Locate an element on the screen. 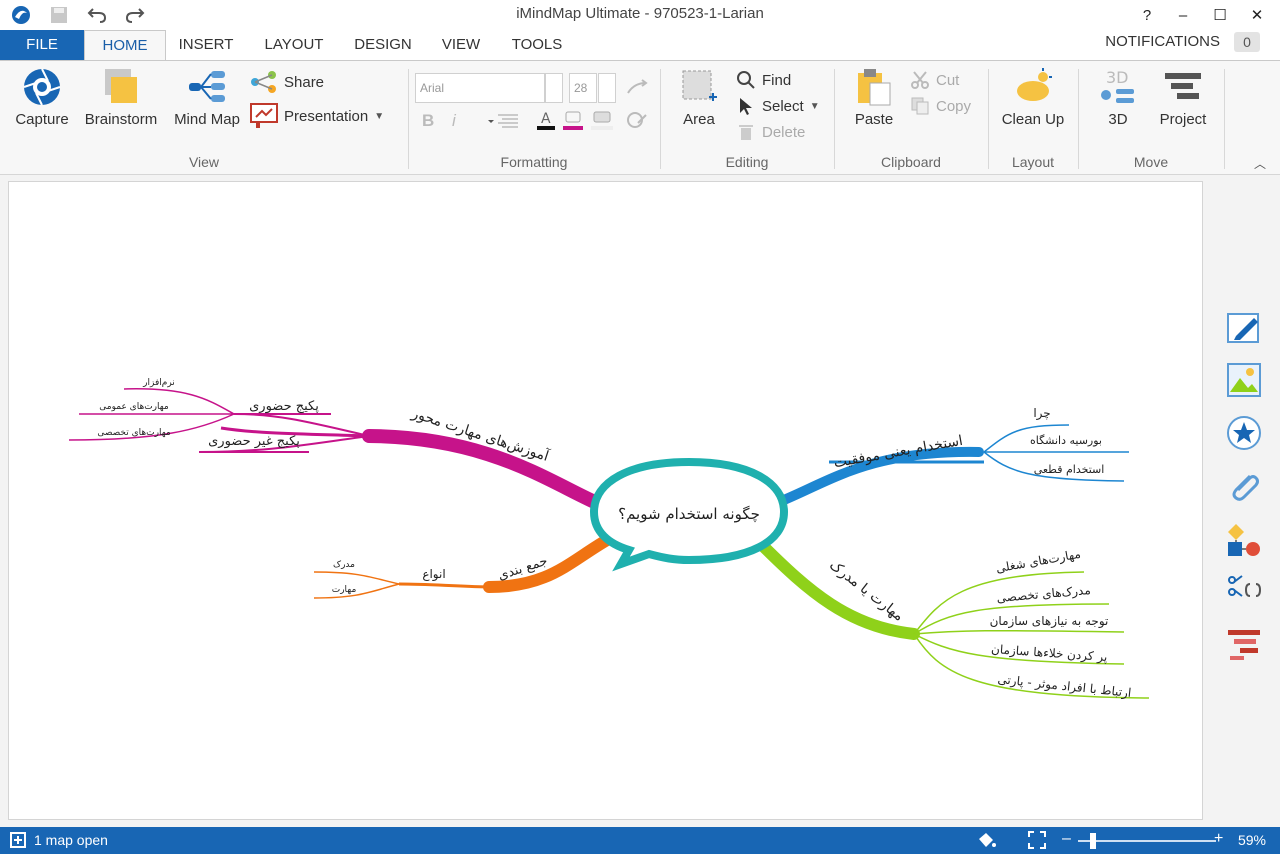  image-icon is located at coordinates (1244, 380).